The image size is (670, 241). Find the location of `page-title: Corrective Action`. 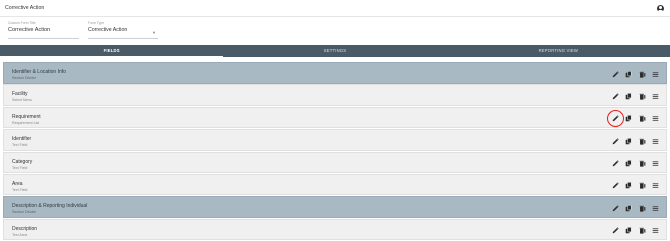

page-title: Corrective Action is located at coordinates (25, 8).